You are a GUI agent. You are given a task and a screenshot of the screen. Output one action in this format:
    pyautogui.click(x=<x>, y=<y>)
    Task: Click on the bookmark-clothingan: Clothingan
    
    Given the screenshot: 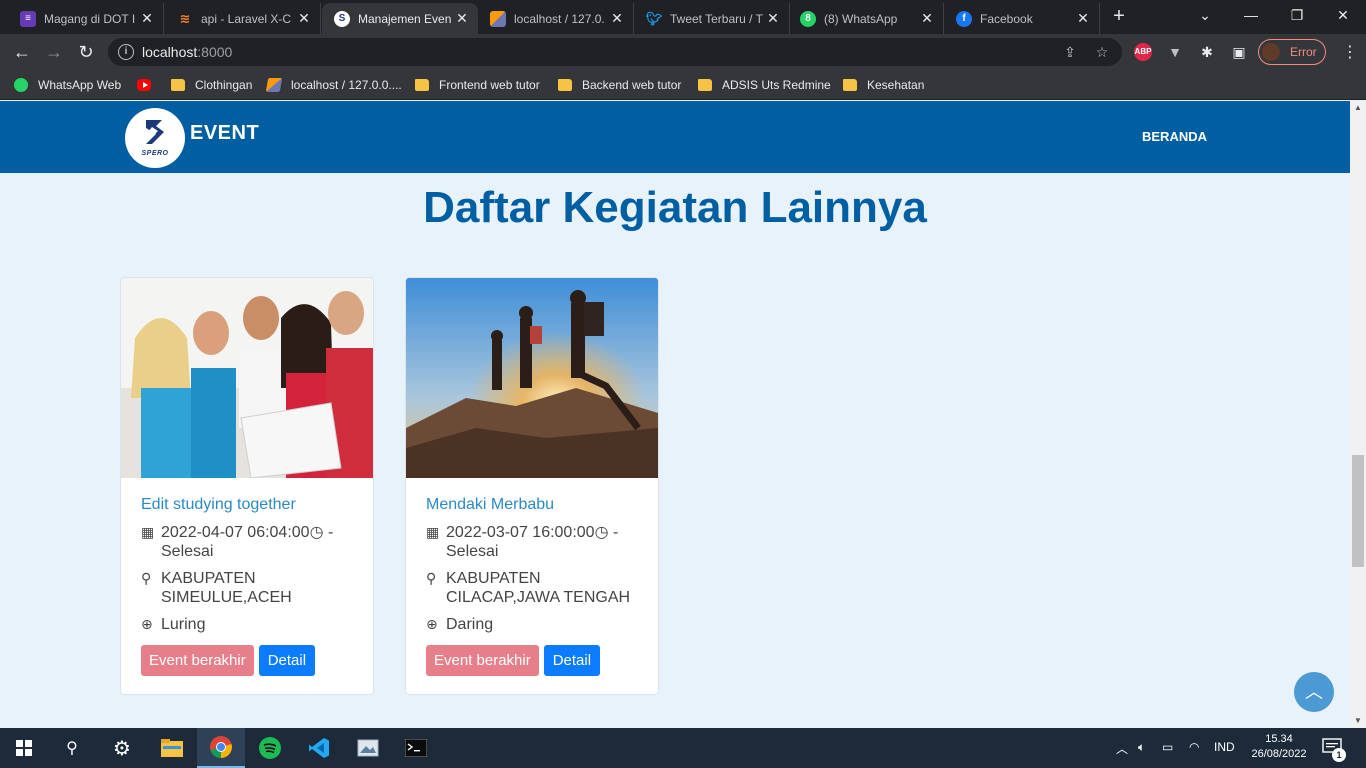 What is the action you would take?
    pyautogui.click(x=211, y=85)
    